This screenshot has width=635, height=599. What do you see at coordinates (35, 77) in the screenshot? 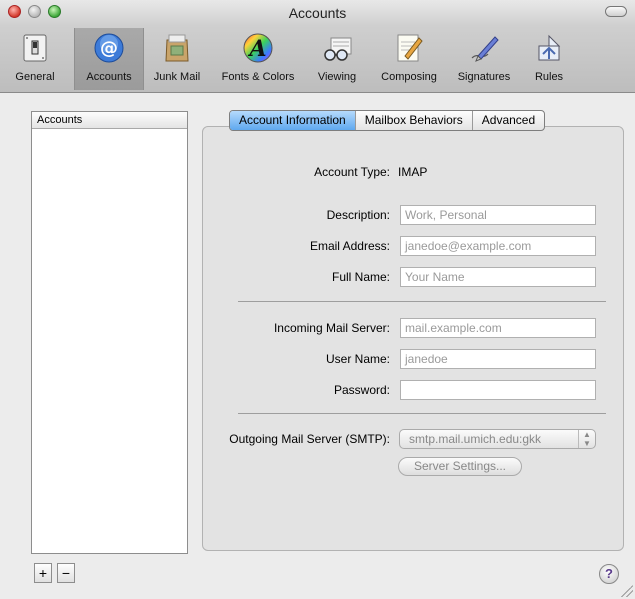
I see `toolbar-label: General` at bounding box center [35, 77].